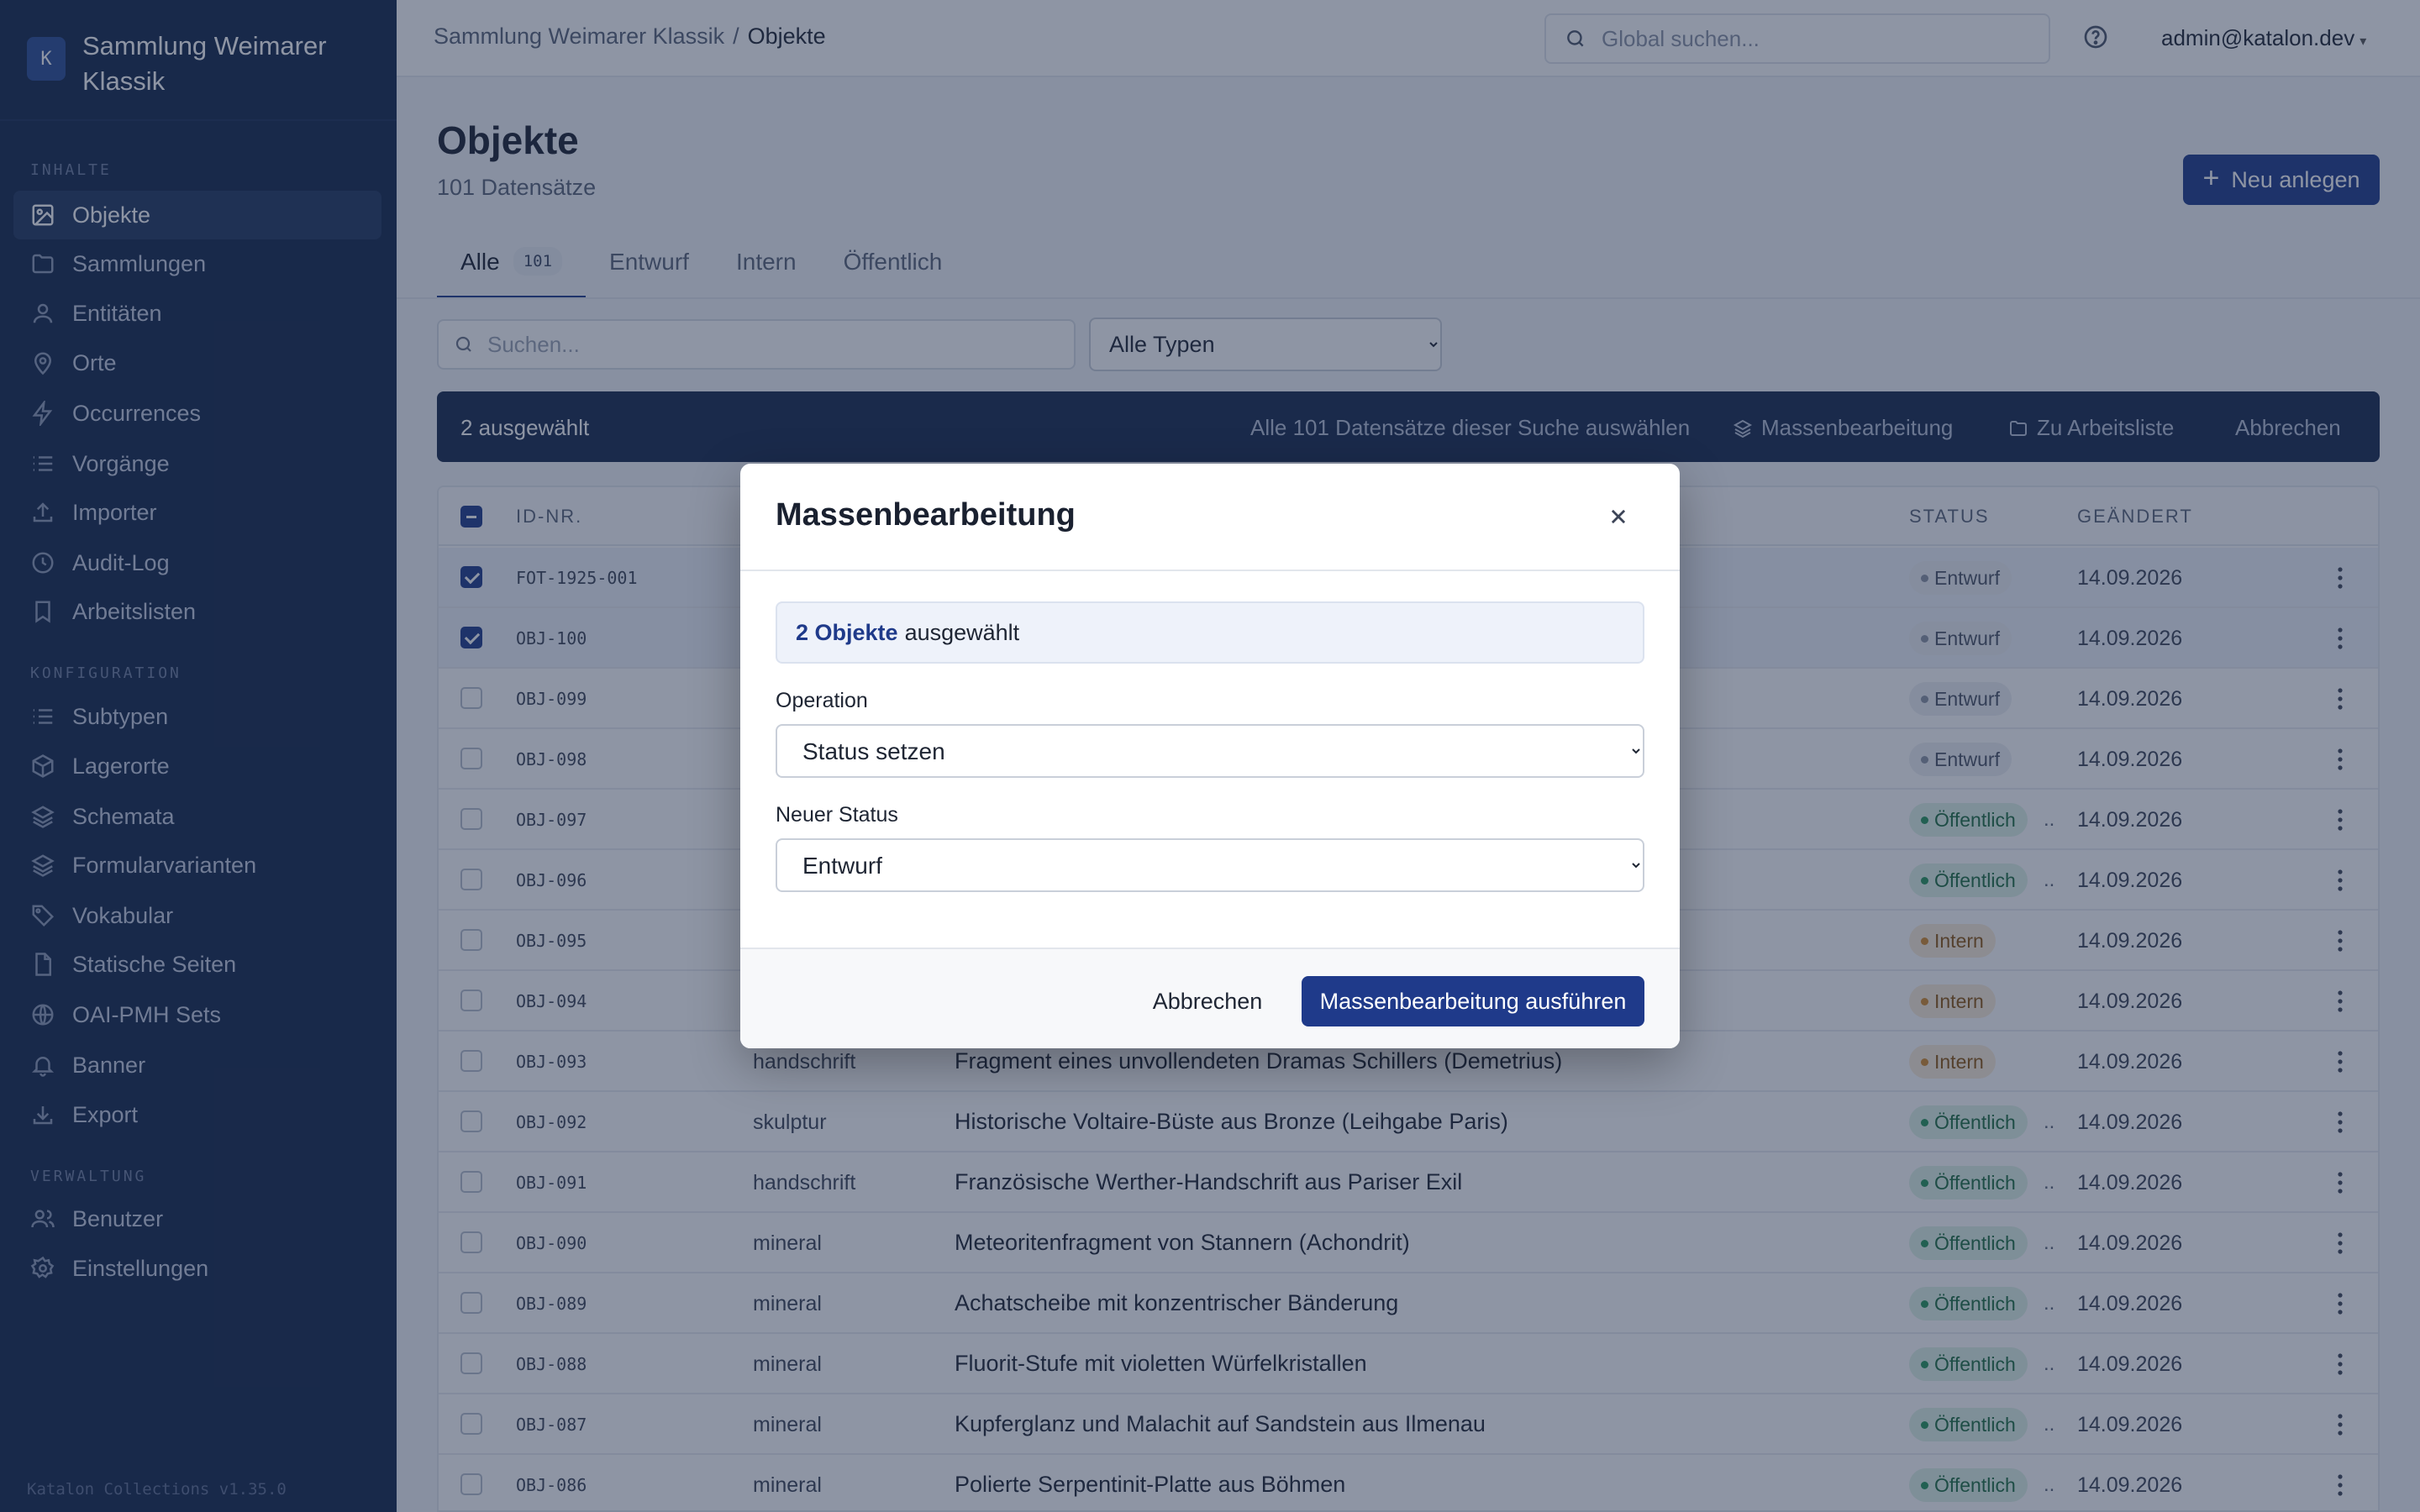 The image size is (2420, 1512). Describe the element at coordinates (1207, 1001) in the screenshot. I see `cancel-button: Abbrechen` at that location.